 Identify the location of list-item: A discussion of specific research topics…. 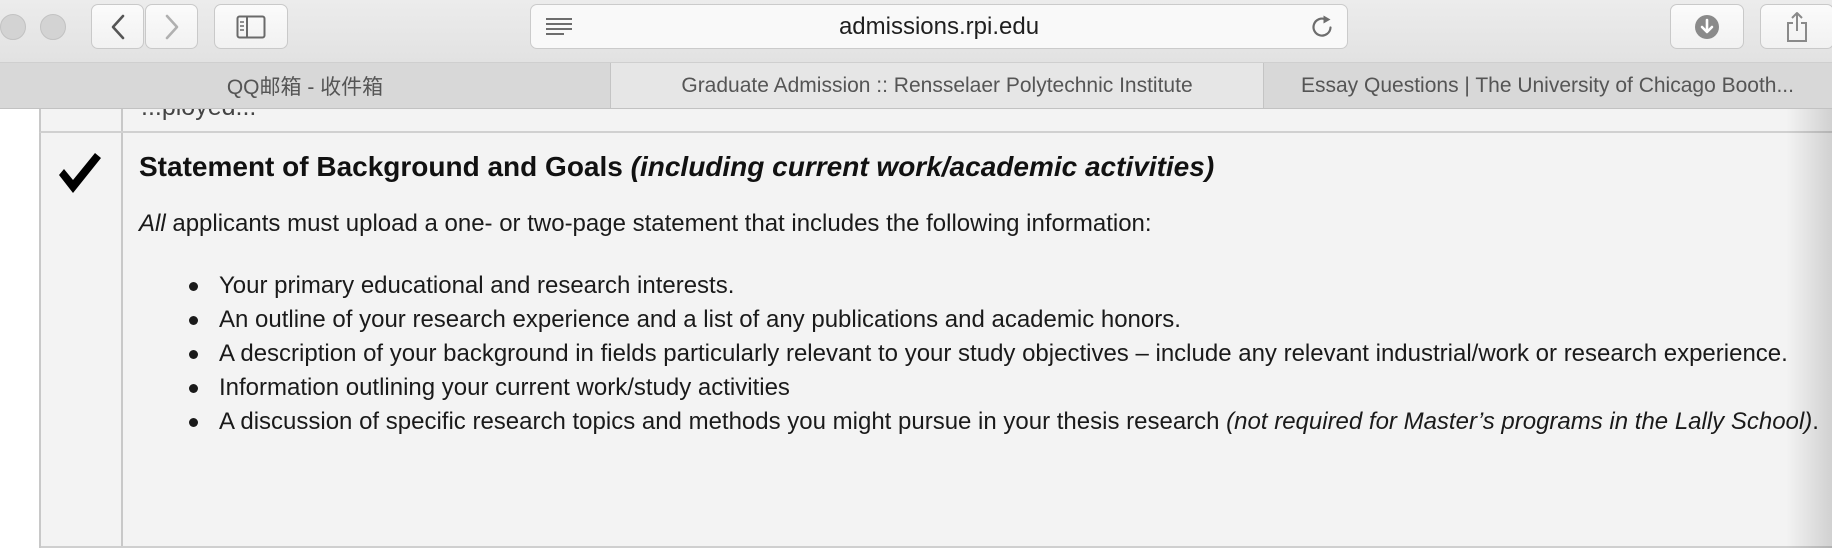
(985, 422).